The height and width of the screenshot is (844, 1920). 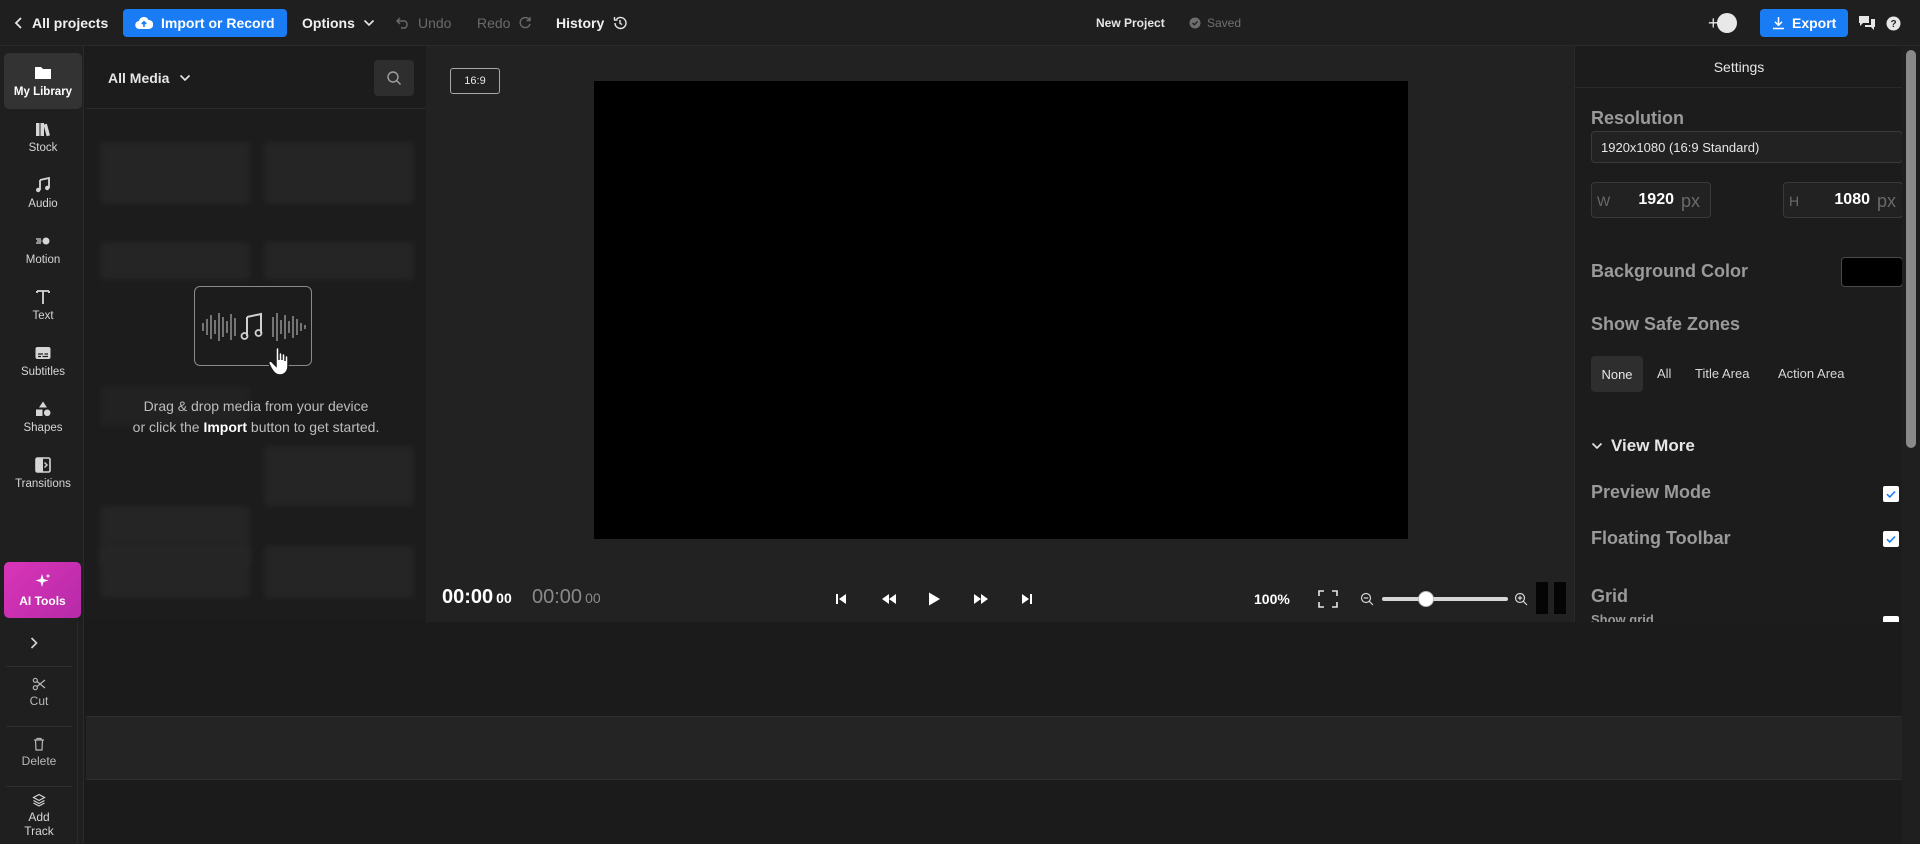 What do you see at coordinates (39, 824) in the screenshot?
I see `add-track-label: Add Track` at bounding box center [39, 824].